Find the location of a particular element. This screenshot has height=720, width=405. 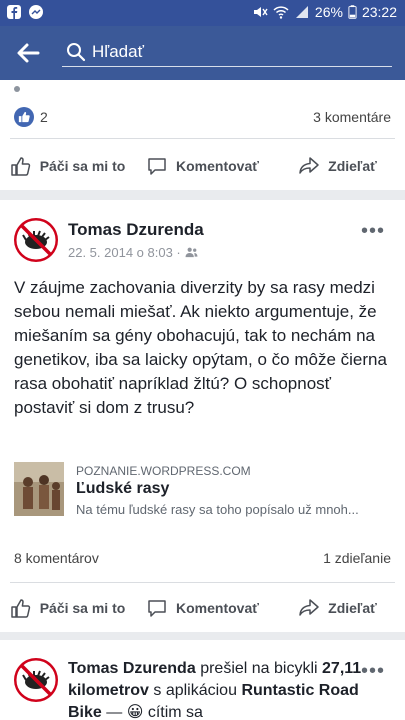

link-domain: POZNANIE.WORDPRESS.COM is located at coordinates (163, 471).